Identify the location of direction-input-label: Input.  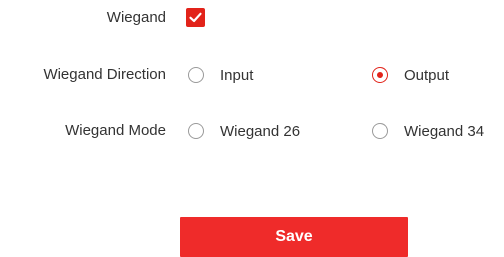
(237, 75).